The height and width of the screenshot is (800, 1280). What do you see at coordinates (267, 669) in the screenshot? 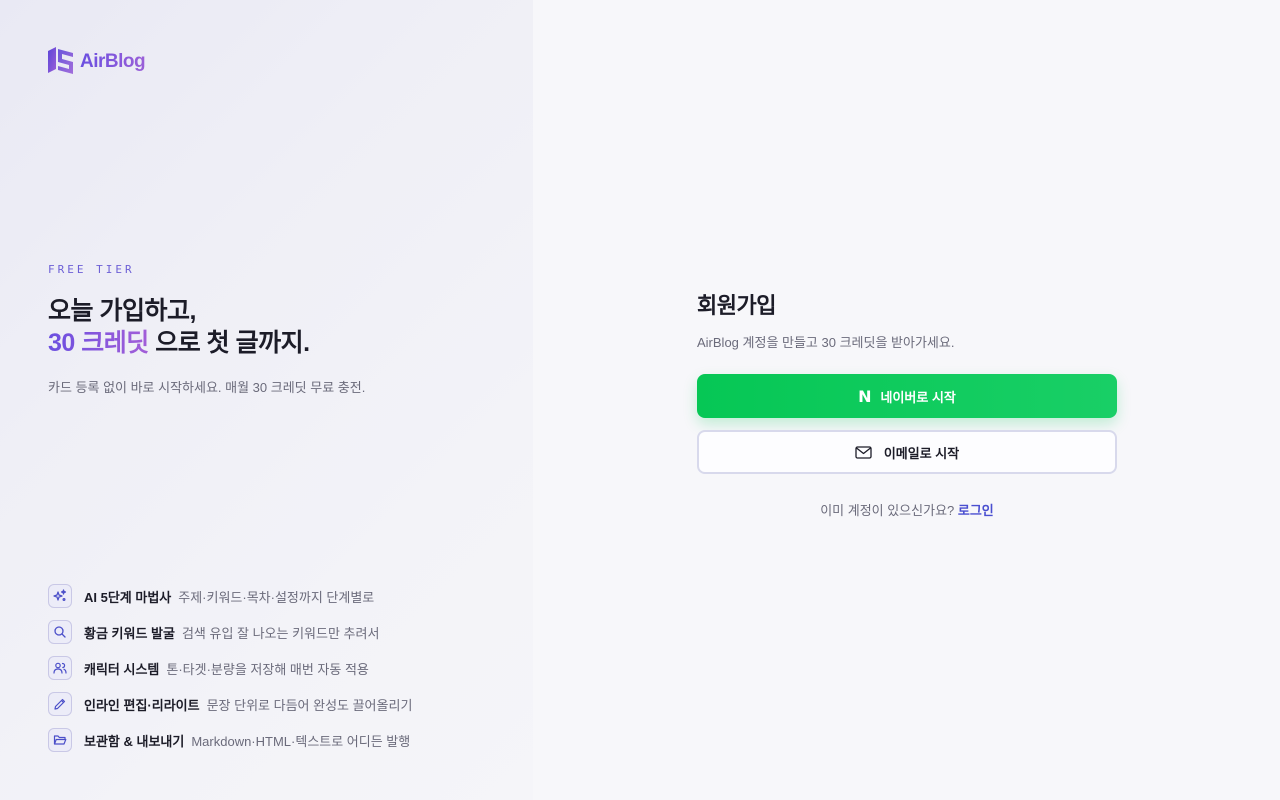
I see `feature-desc: 톤·타겟·분량을 저장해 매번 자동 적용` at bounding box center [267, 669].